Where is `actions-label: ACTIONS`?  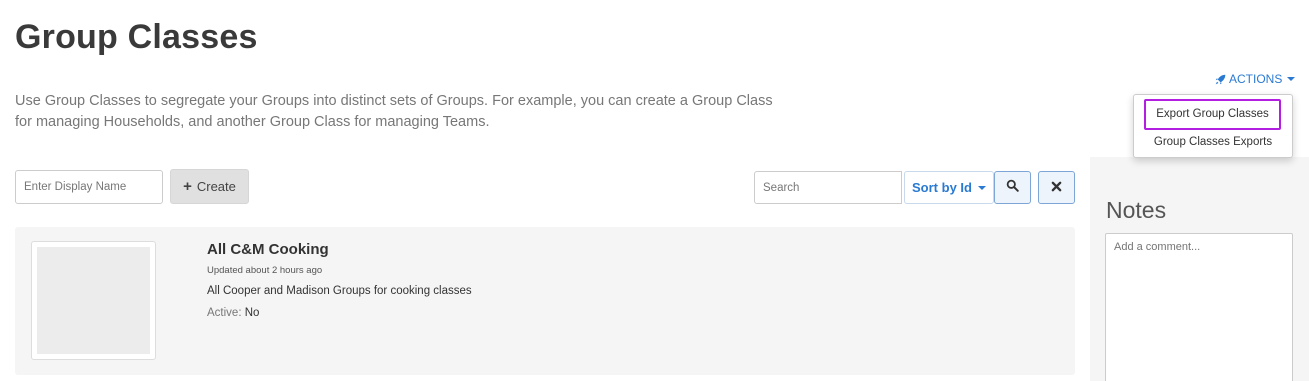
actions-label: ACTIONS is located at coordinates (1256, 79).